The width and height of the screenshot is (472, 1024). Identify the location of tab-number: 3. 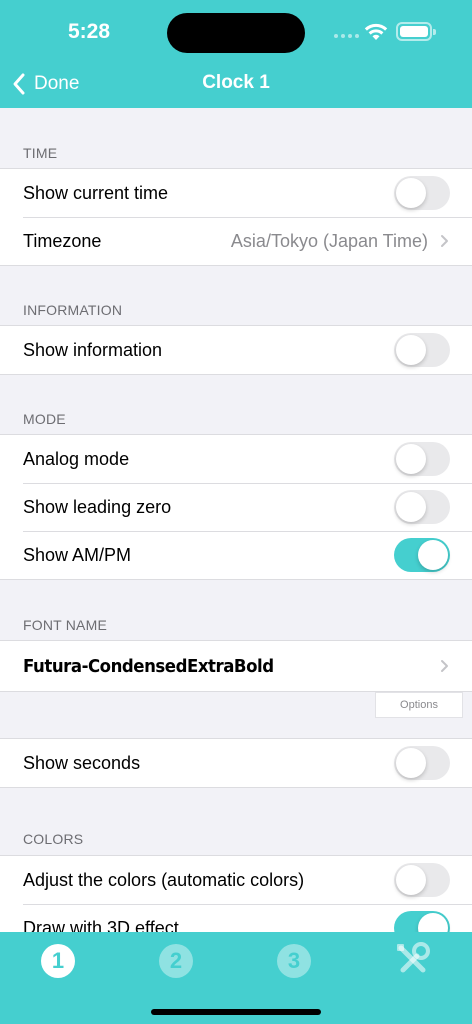
(294, 961).